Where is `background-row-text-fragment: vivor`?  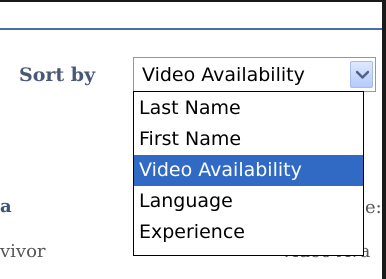
background-row-text-fragment: vivor is located at coordinates (23, 251).